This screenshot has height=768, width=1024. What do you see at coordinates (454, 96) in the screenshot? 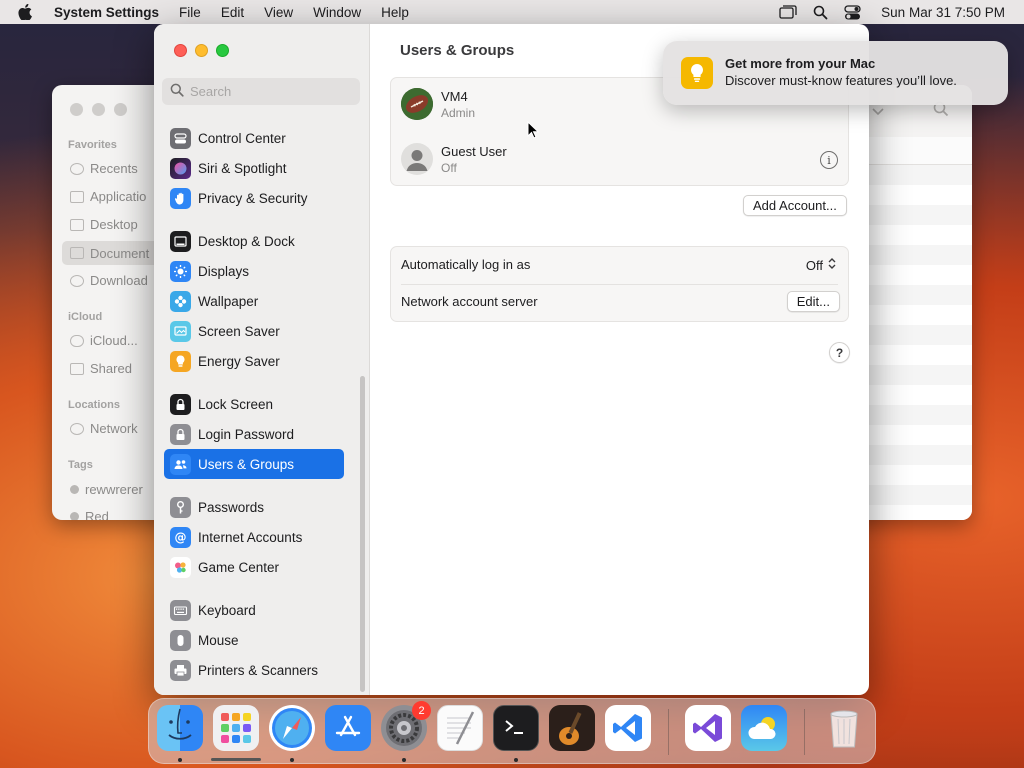
I see `user-name: VM4` at bounding box center [454, 96].